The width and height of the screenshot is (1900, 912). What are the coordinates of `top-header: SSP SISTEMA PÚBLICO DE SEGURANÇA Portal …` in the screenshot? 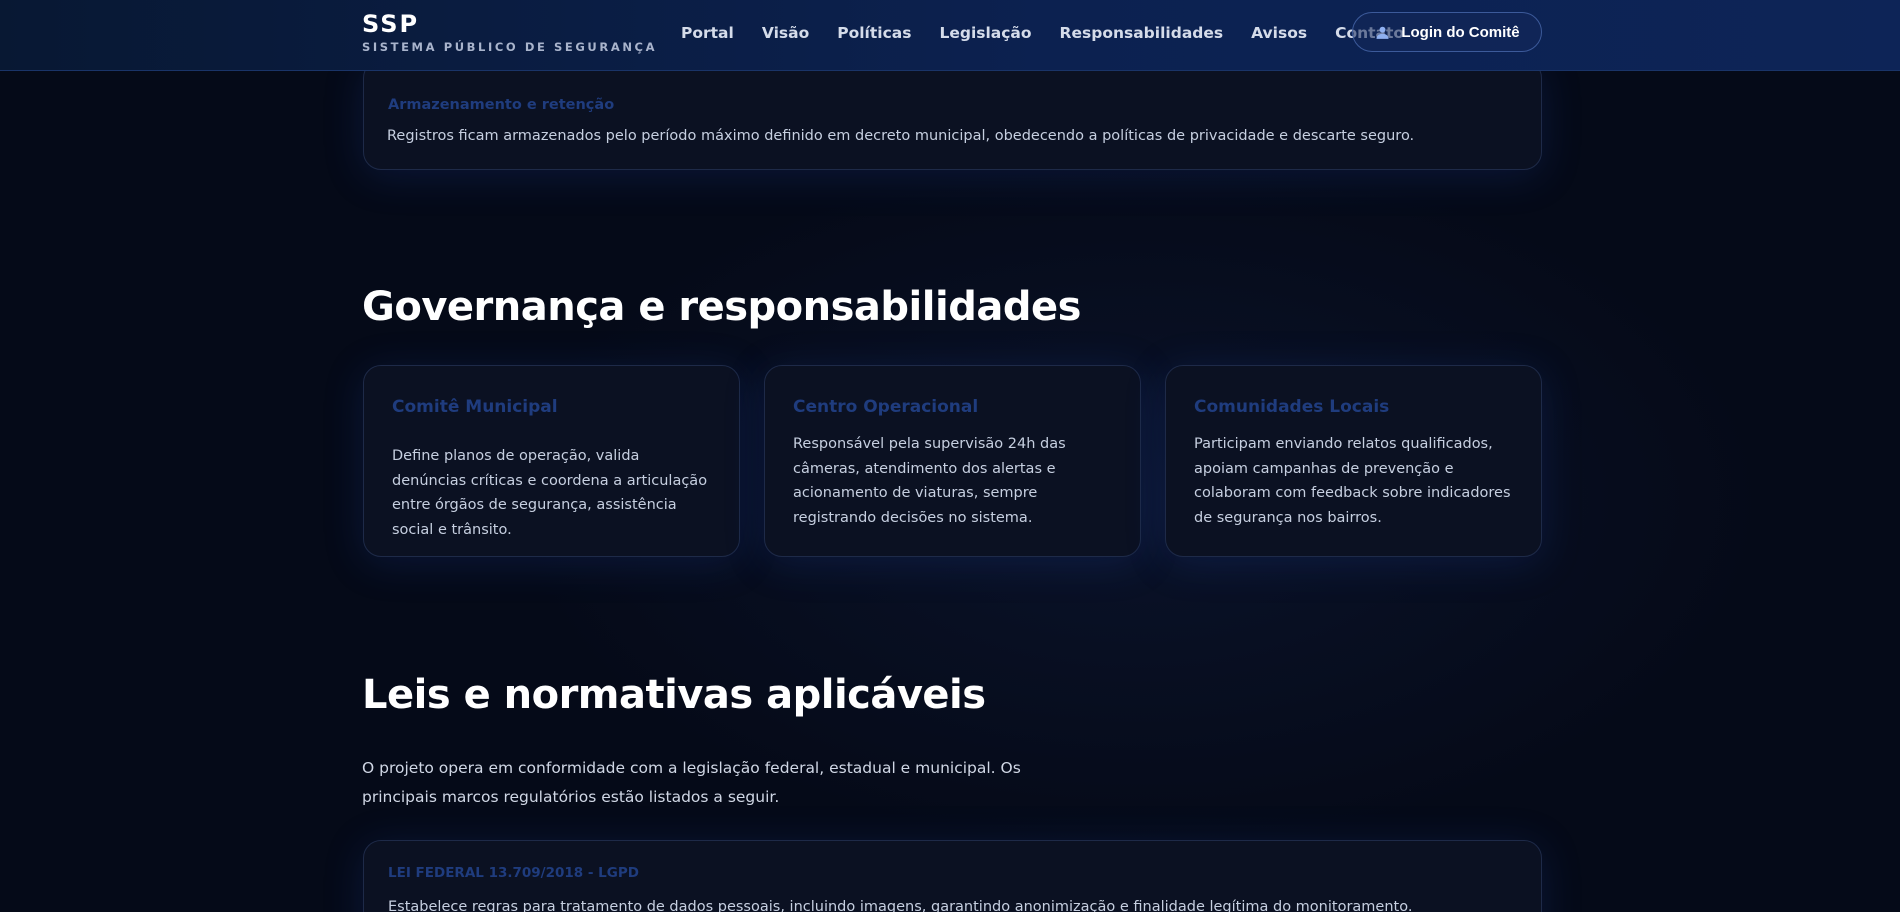 It's located at (950, 35).